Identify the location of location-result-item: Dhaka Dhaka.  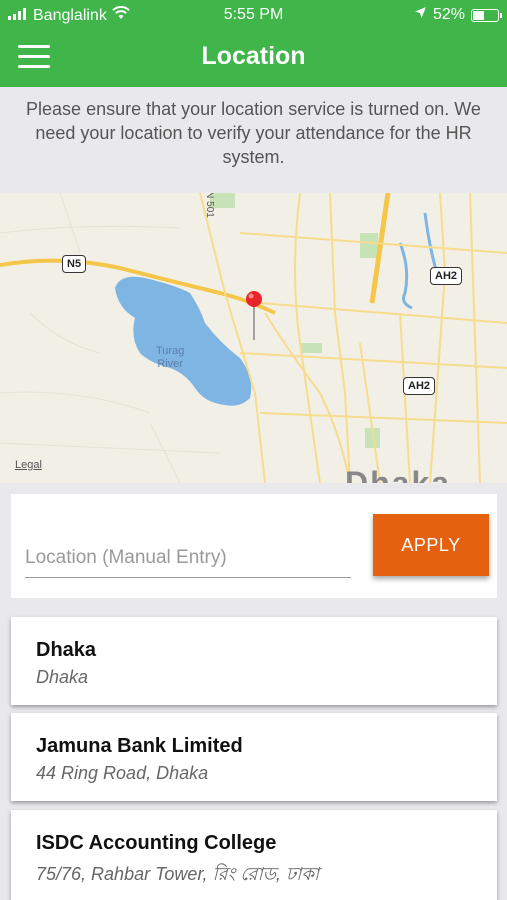
(254, 661).